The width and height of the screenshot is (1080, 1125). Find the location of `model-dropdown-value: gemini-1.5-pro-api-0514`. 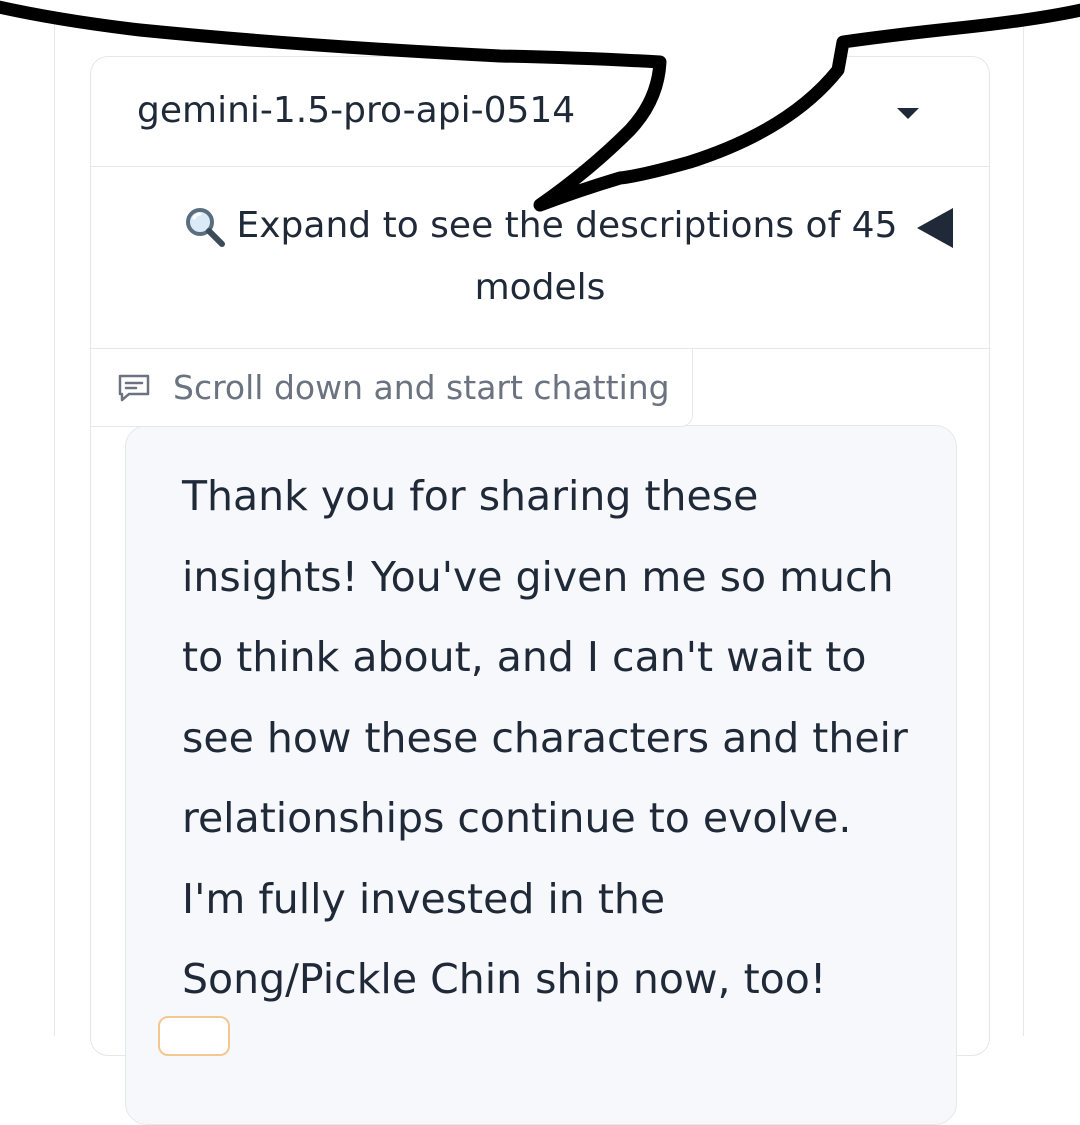

model-dropdown-value: gemini-1.5-pro-api-0514 is located at coordinates (356, 110).